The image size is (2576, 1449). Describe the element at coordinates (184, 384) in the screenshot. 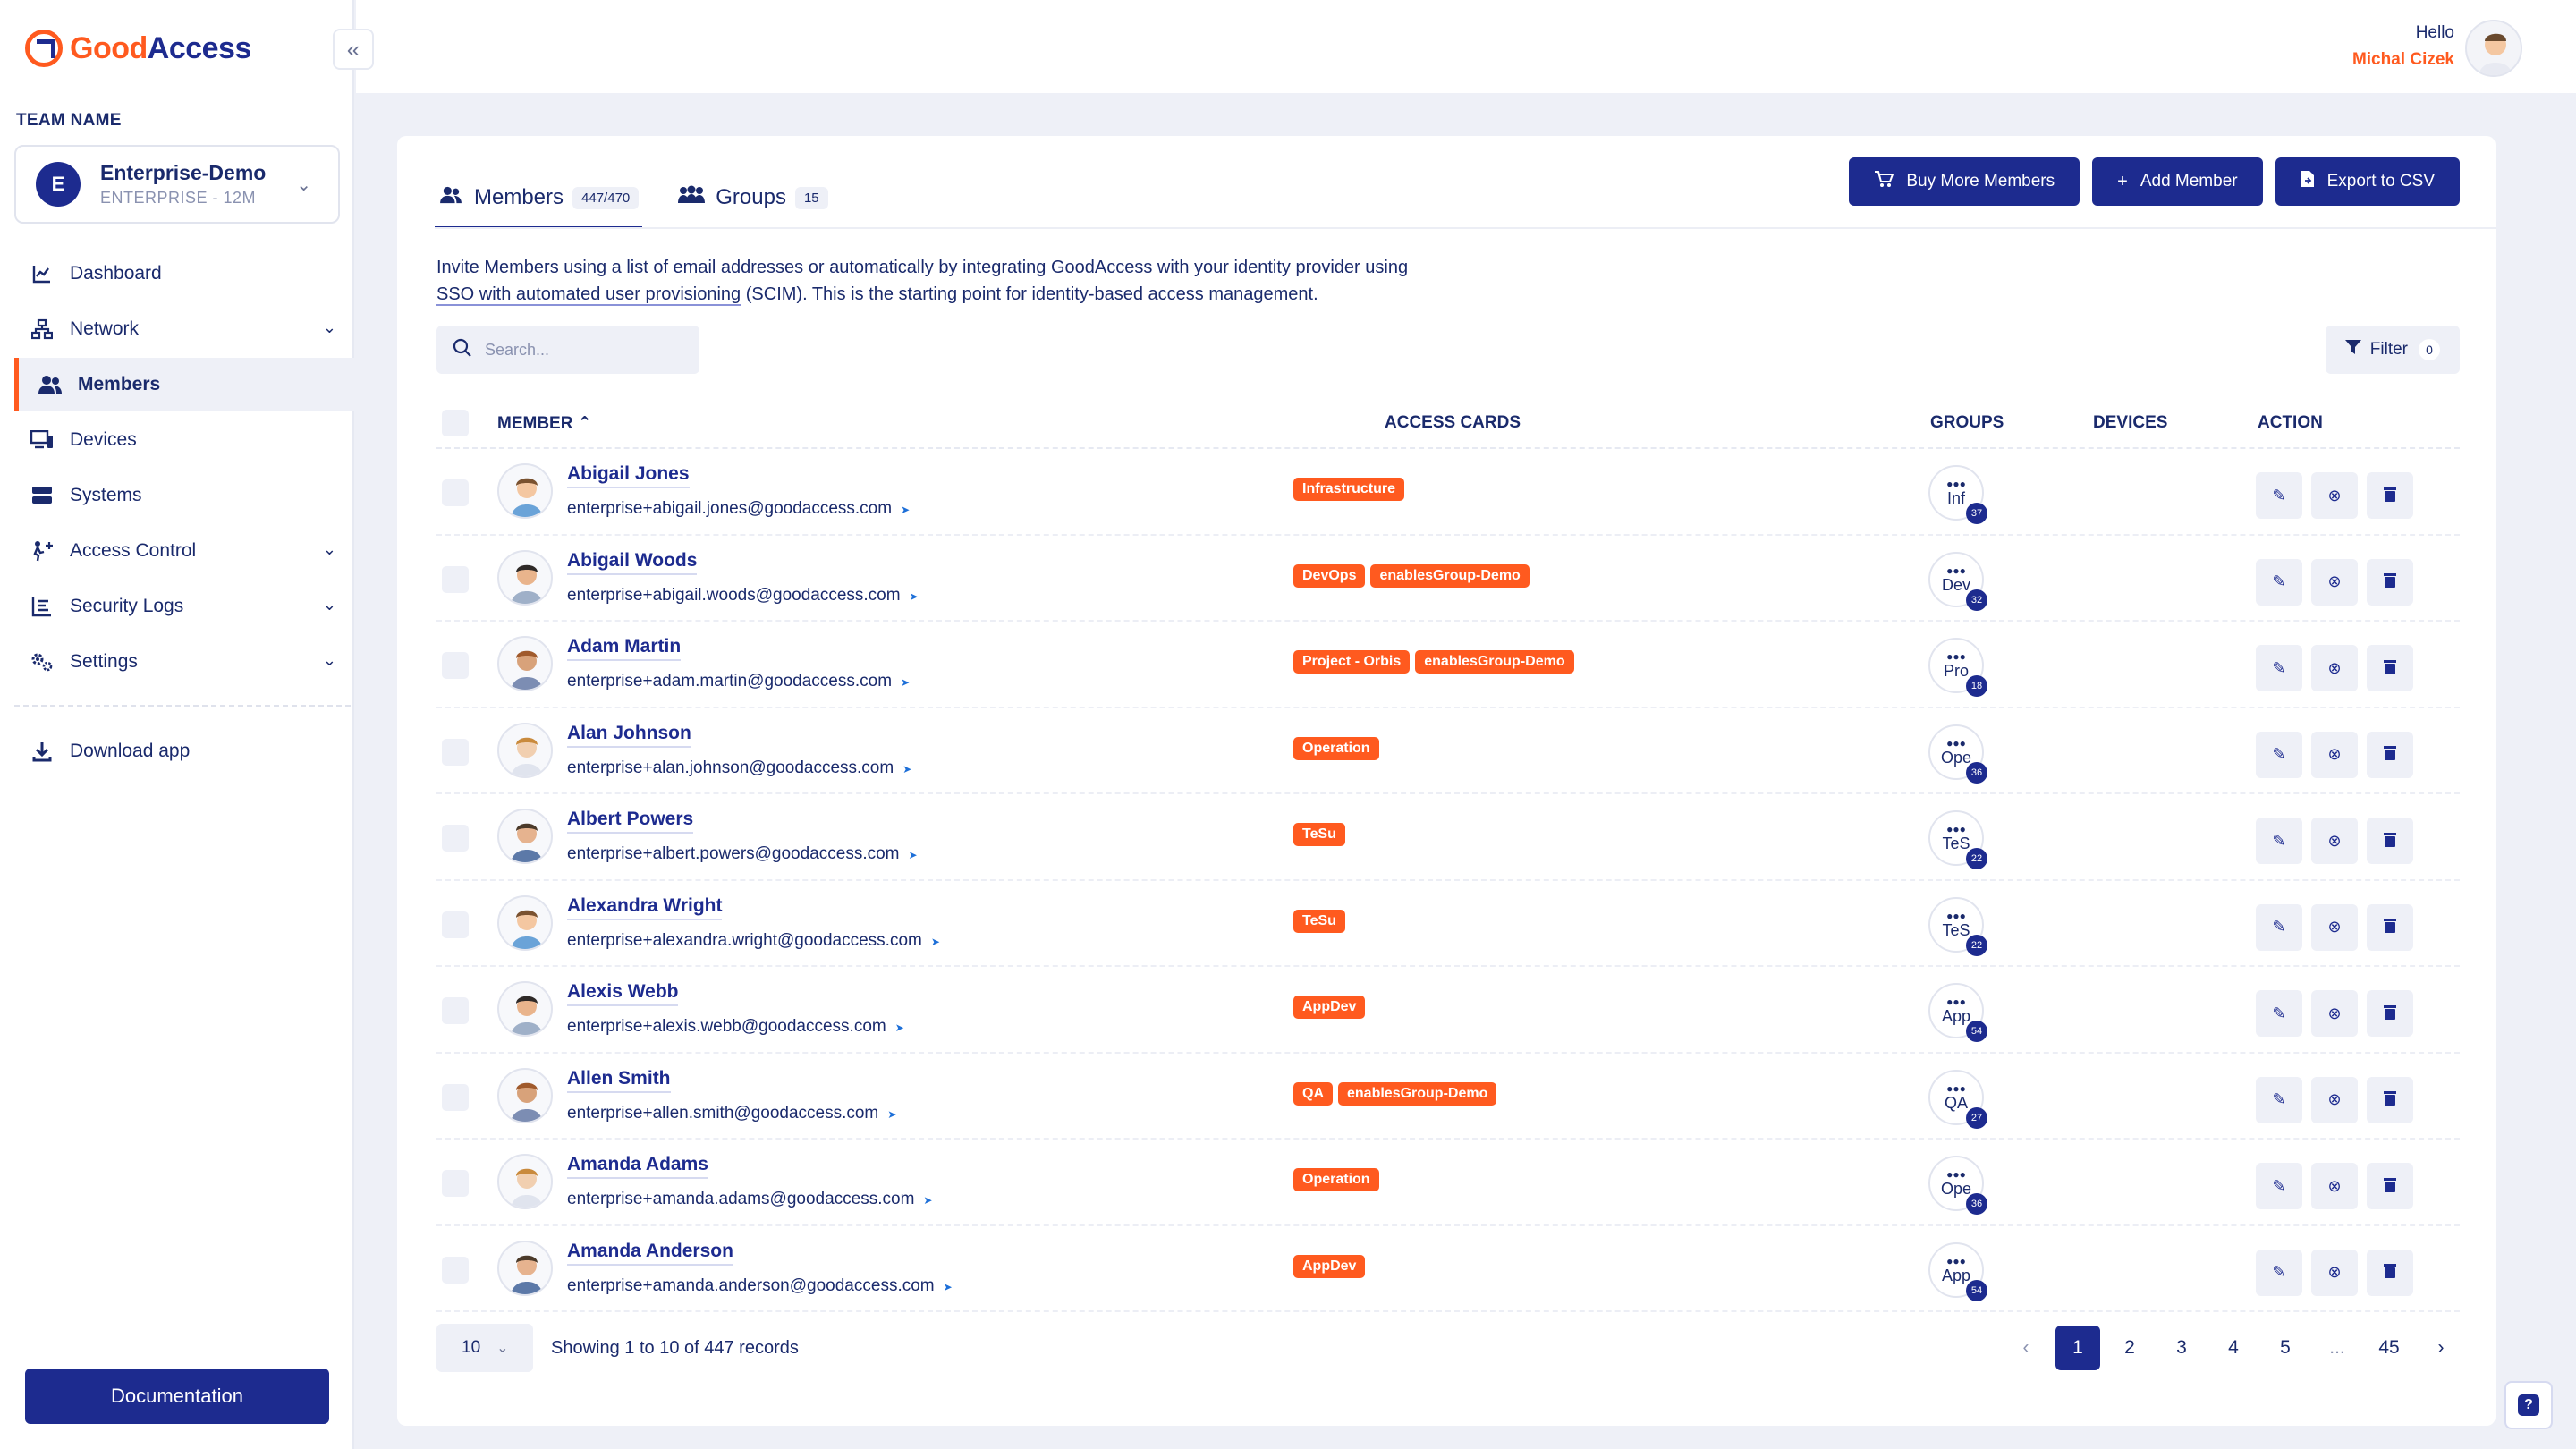

I see `sidebar-item-members: Members` at that location.